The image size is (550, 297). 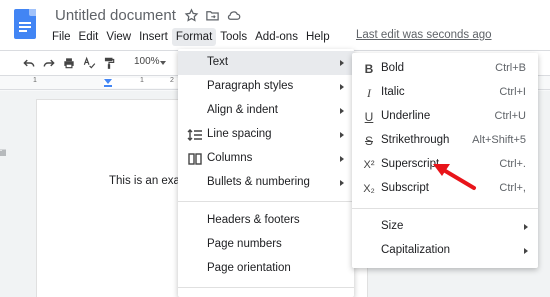 I want to click on format-menu-item-page-numbers: Page numbers, so click(x=266, y=245).